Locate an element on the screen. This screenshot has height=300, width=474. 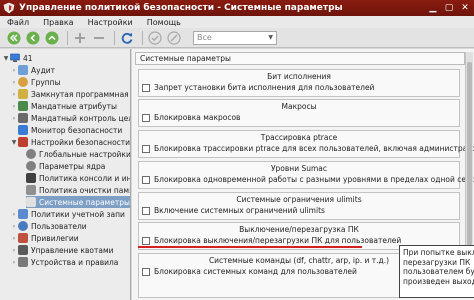
tree-item-account-policy: › Политики учетной запи is located at coordinates (67, 214).